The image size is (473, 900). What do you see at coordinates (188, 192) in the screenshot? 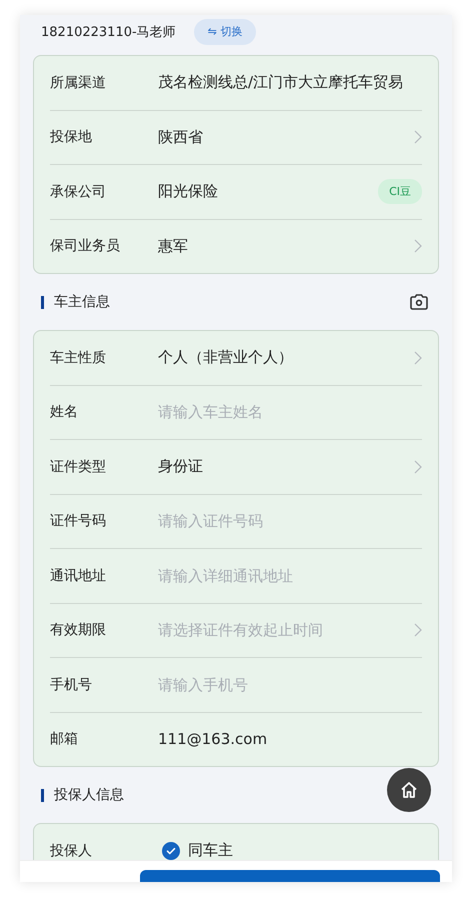
I see `field-value: 阳光保险` at bounding box center [188, 192].